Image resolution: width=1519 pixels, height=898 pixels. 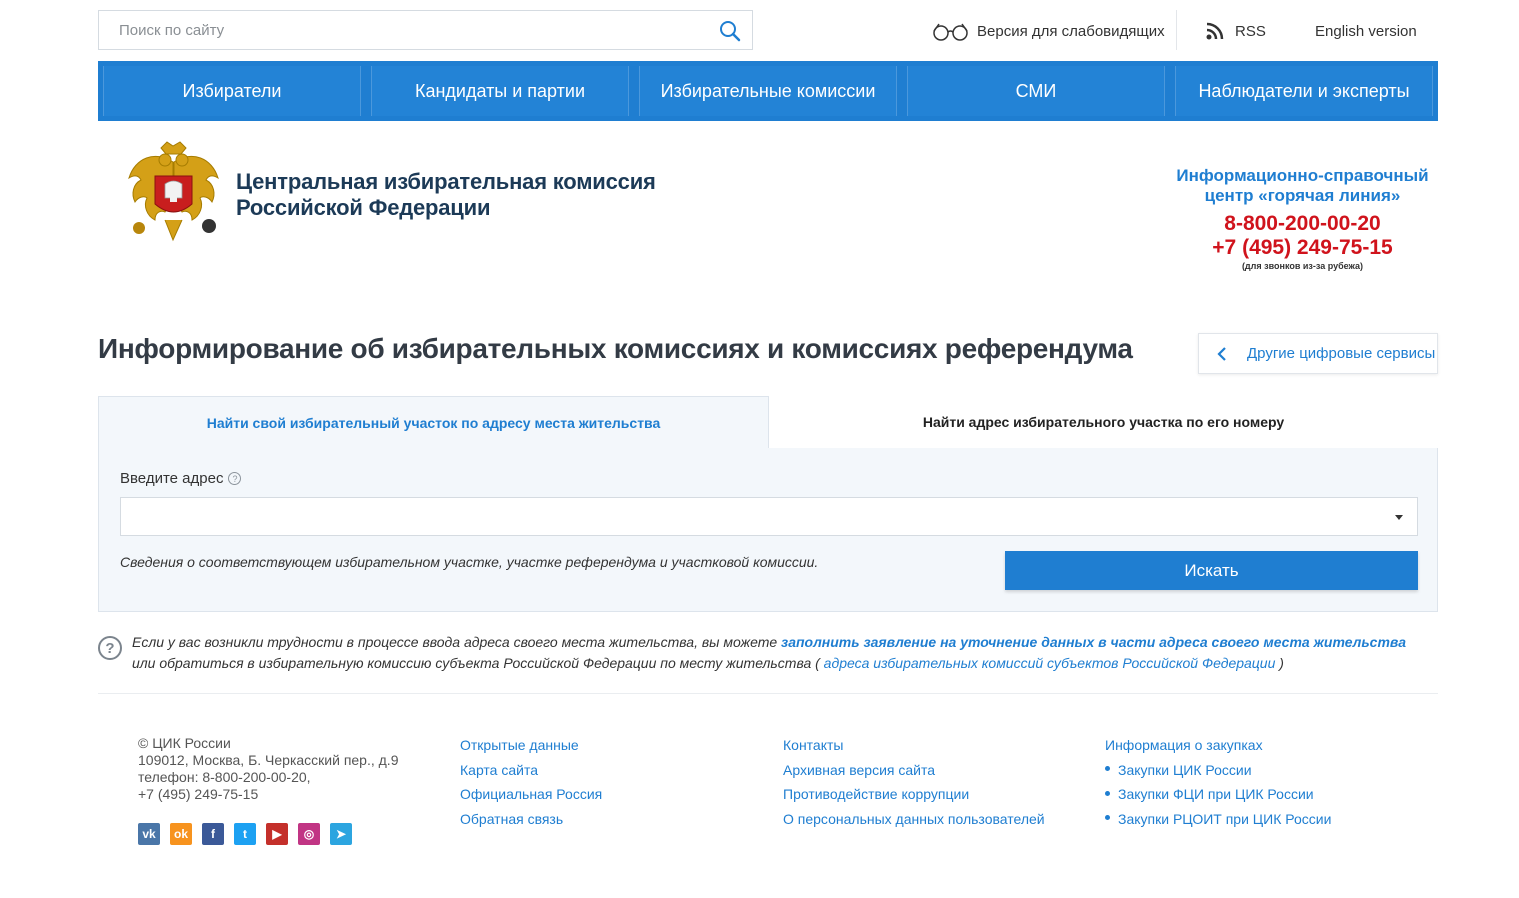 I want to click on rss-icon, so click(x=1215, y=31).